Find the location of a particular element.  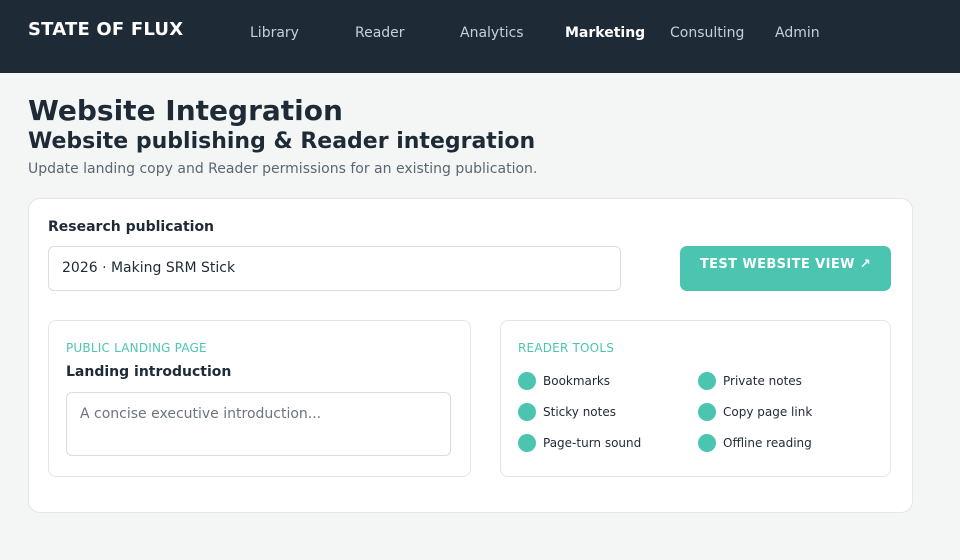

landing-intro-heading: Landing introduction is located at coordinates (149, 372).